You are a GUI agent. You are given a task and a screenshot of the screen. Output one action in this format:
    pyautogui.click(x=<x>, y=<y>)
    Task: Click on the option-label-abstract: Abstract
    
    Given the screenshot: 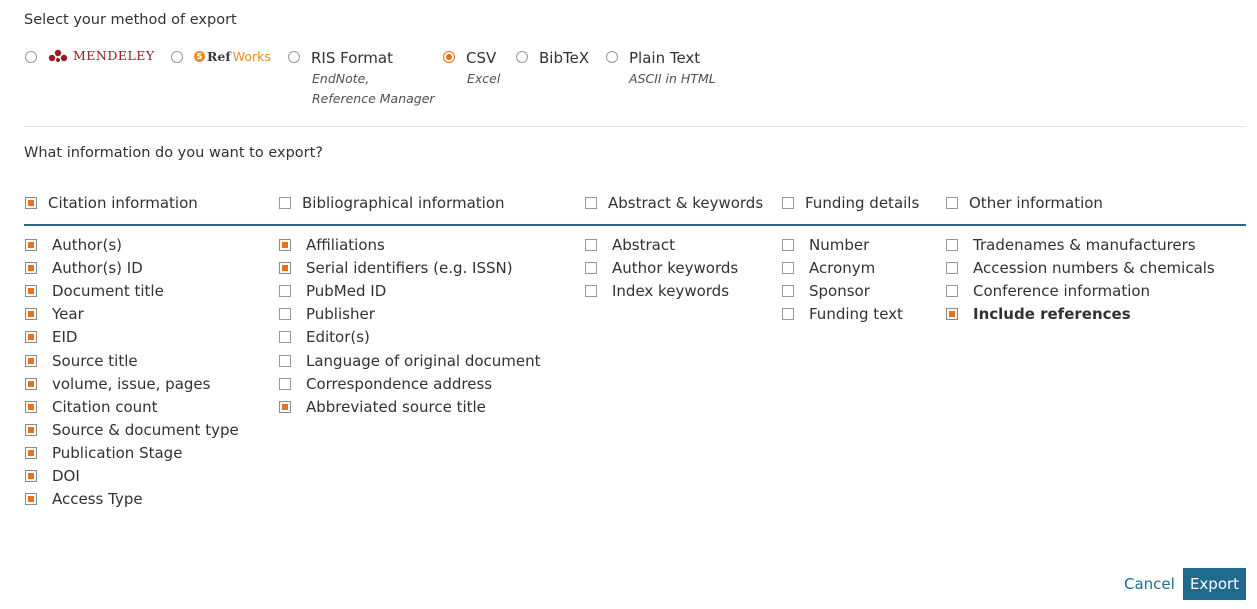 What is the action you would take?
    pyautogui.click(x=643, y=245)
    